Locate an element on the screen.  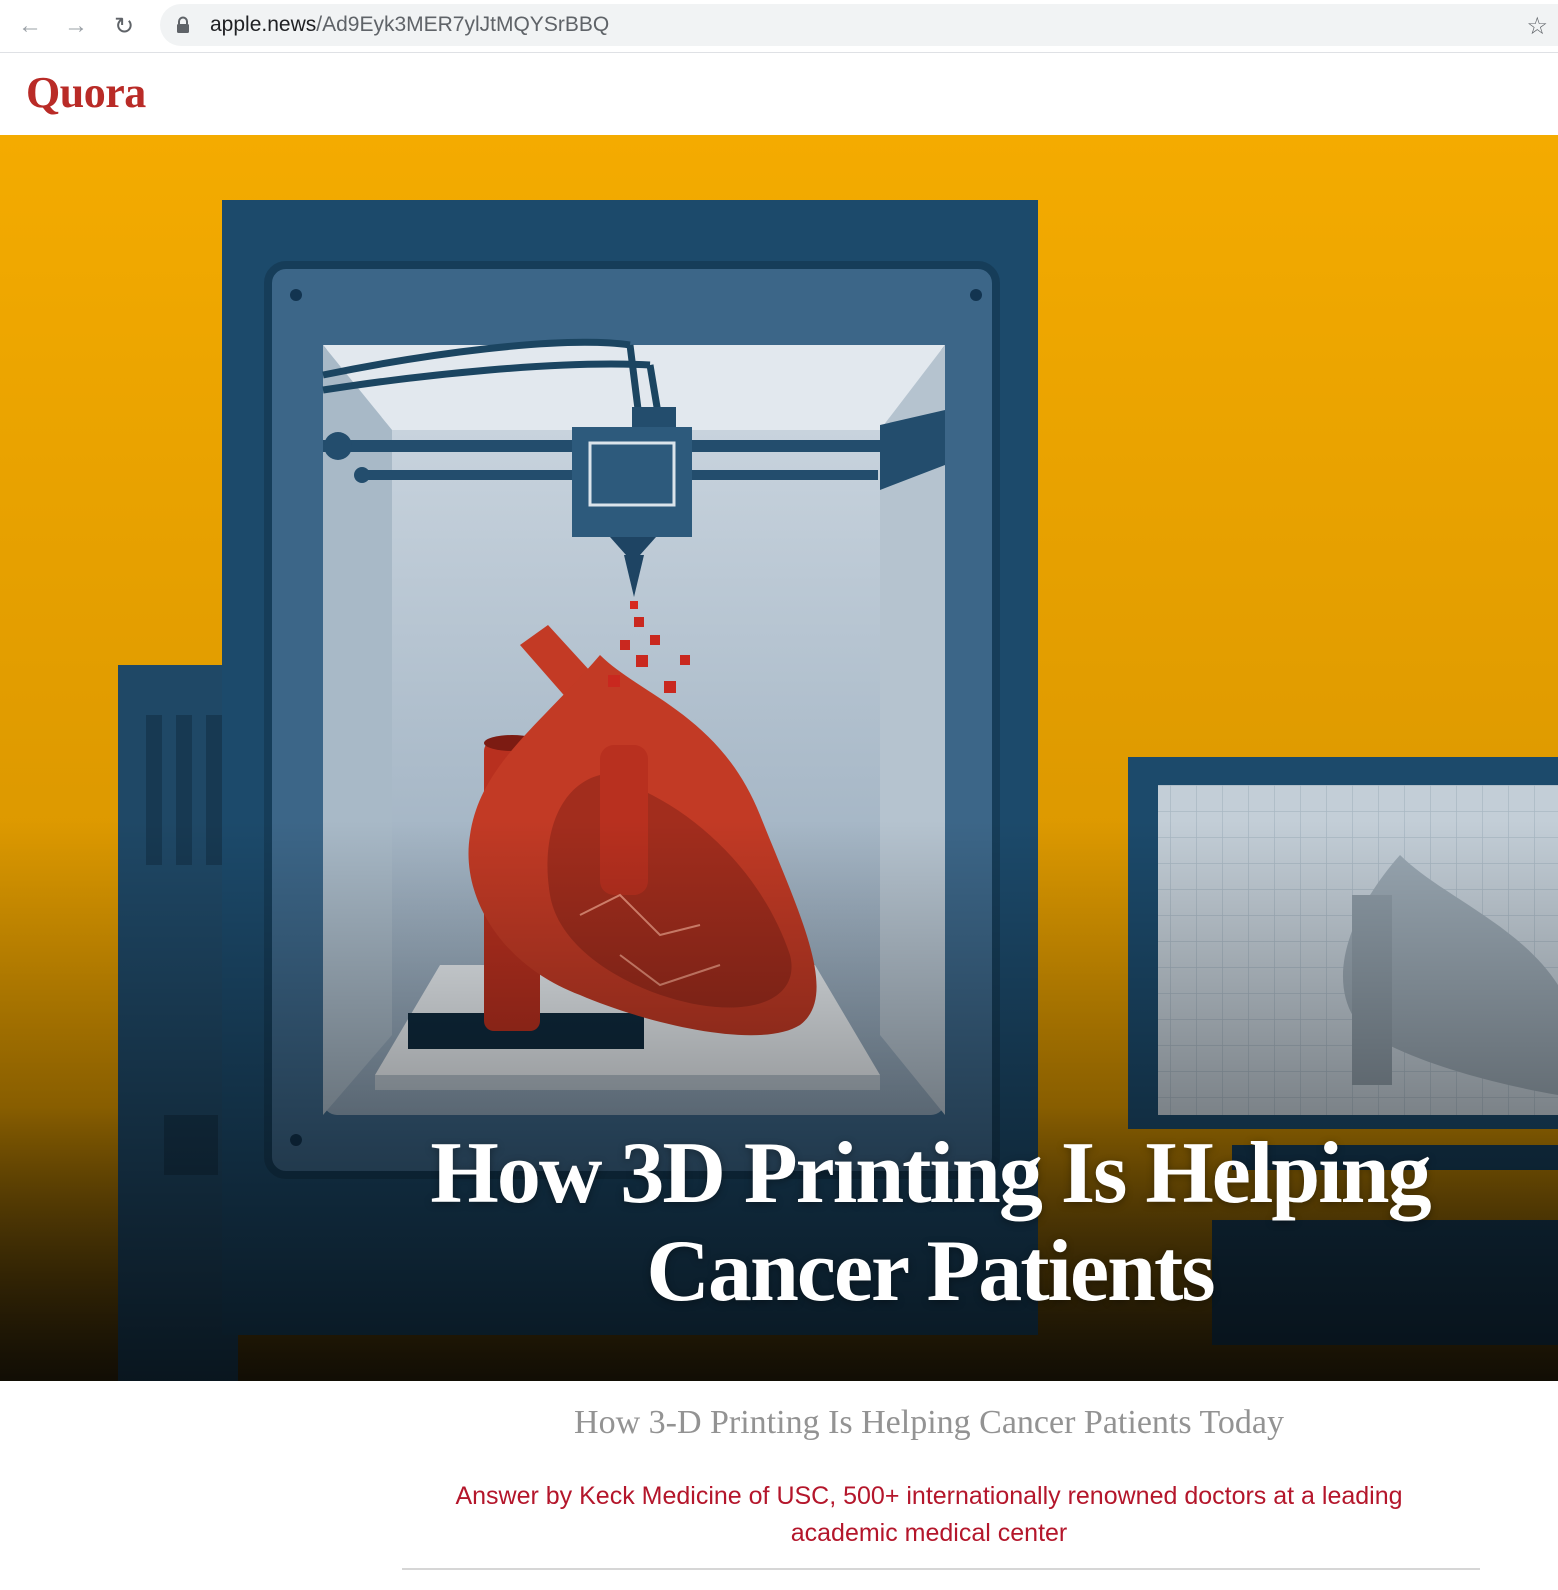
url-host: apple.news is located at coordinates (263, 24).